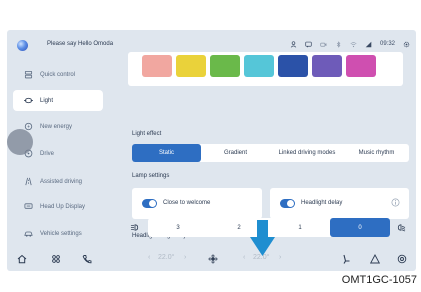  Describe the element at coordinates (323, 44) in the screenshot. I see `camera-icon` at that location.